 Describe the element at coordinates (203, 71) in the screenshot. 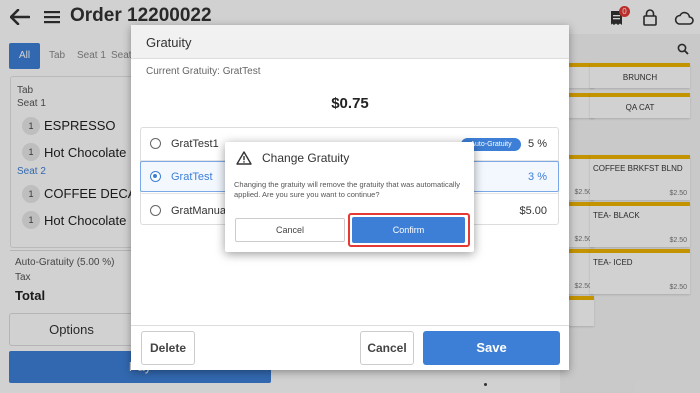

I see `current-gratuity-label: Current Gratuity: GratTest` at that location.